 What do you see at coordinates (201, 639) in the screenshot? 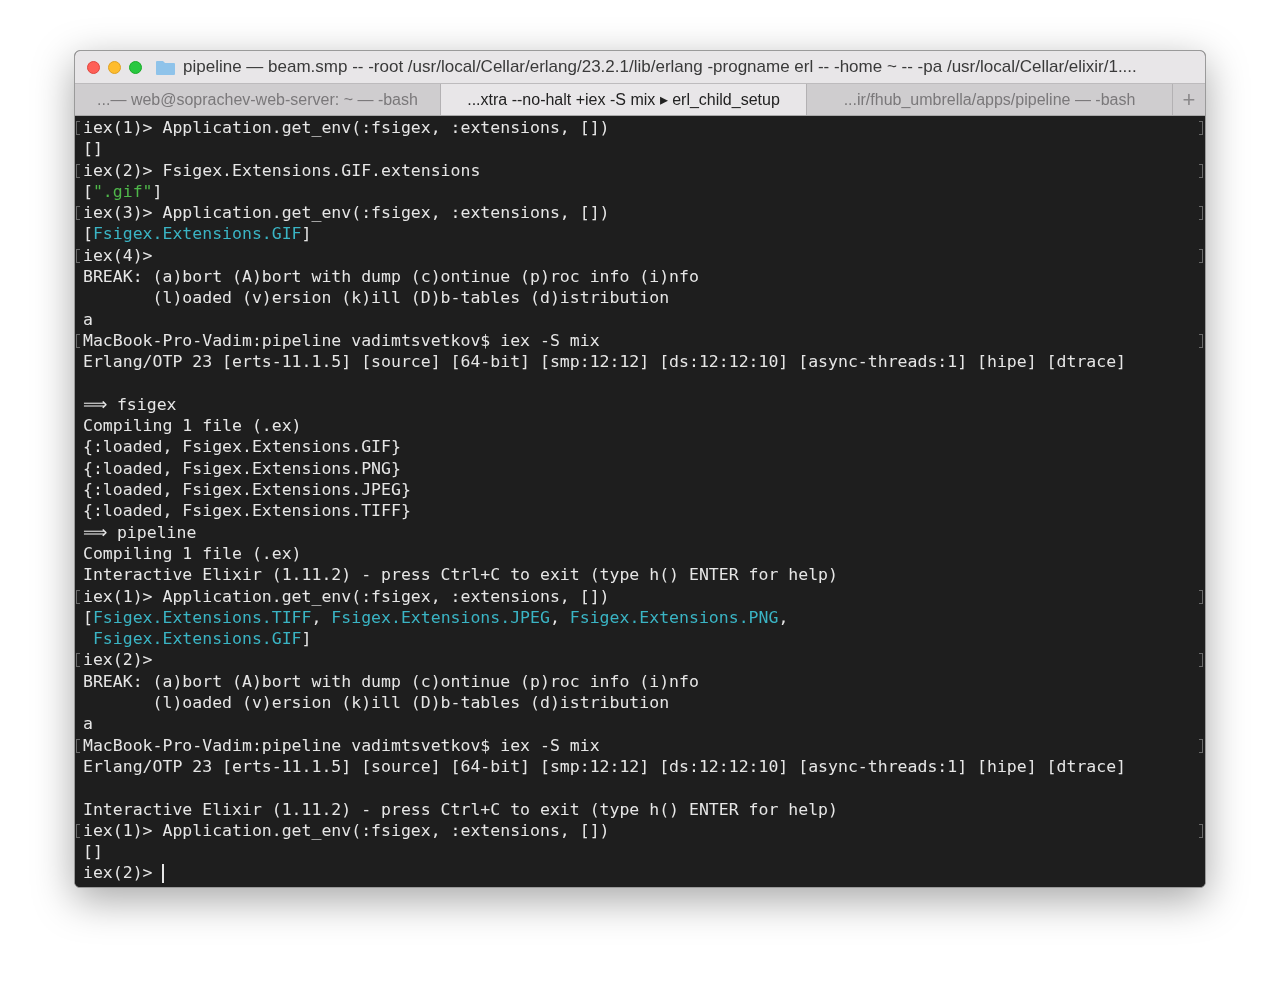
I see `terminal-line: Fsigex.Extensions.GIF]` at bounding box center [201, 639].